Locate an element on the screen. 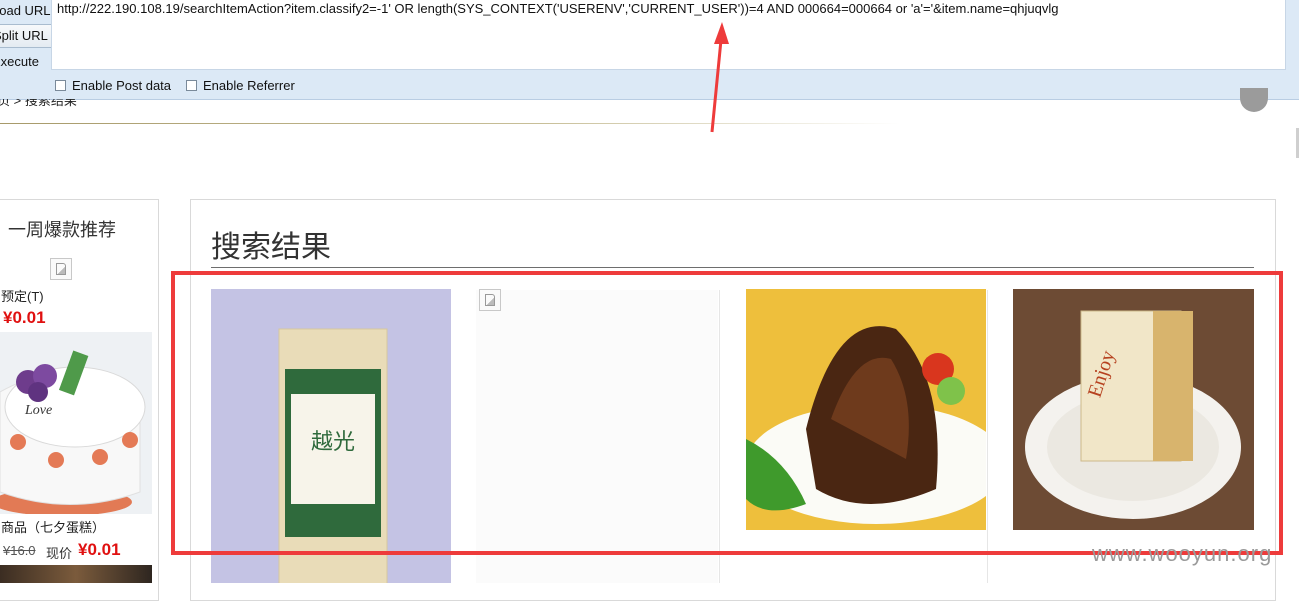  watermark: www.wooyun.org is located at coordinates (1182, 553).